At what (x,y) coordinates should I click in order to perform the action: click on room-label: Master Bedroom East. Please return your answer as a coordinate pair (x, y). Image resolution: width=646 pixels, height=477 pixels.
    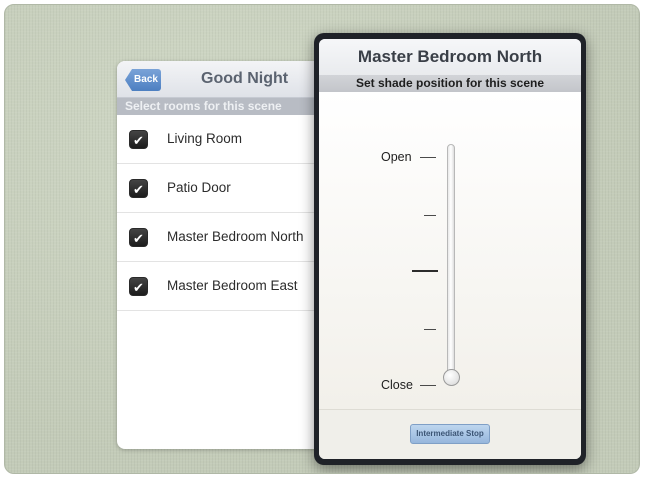
    Looking at the image, I should click on (232, 285).